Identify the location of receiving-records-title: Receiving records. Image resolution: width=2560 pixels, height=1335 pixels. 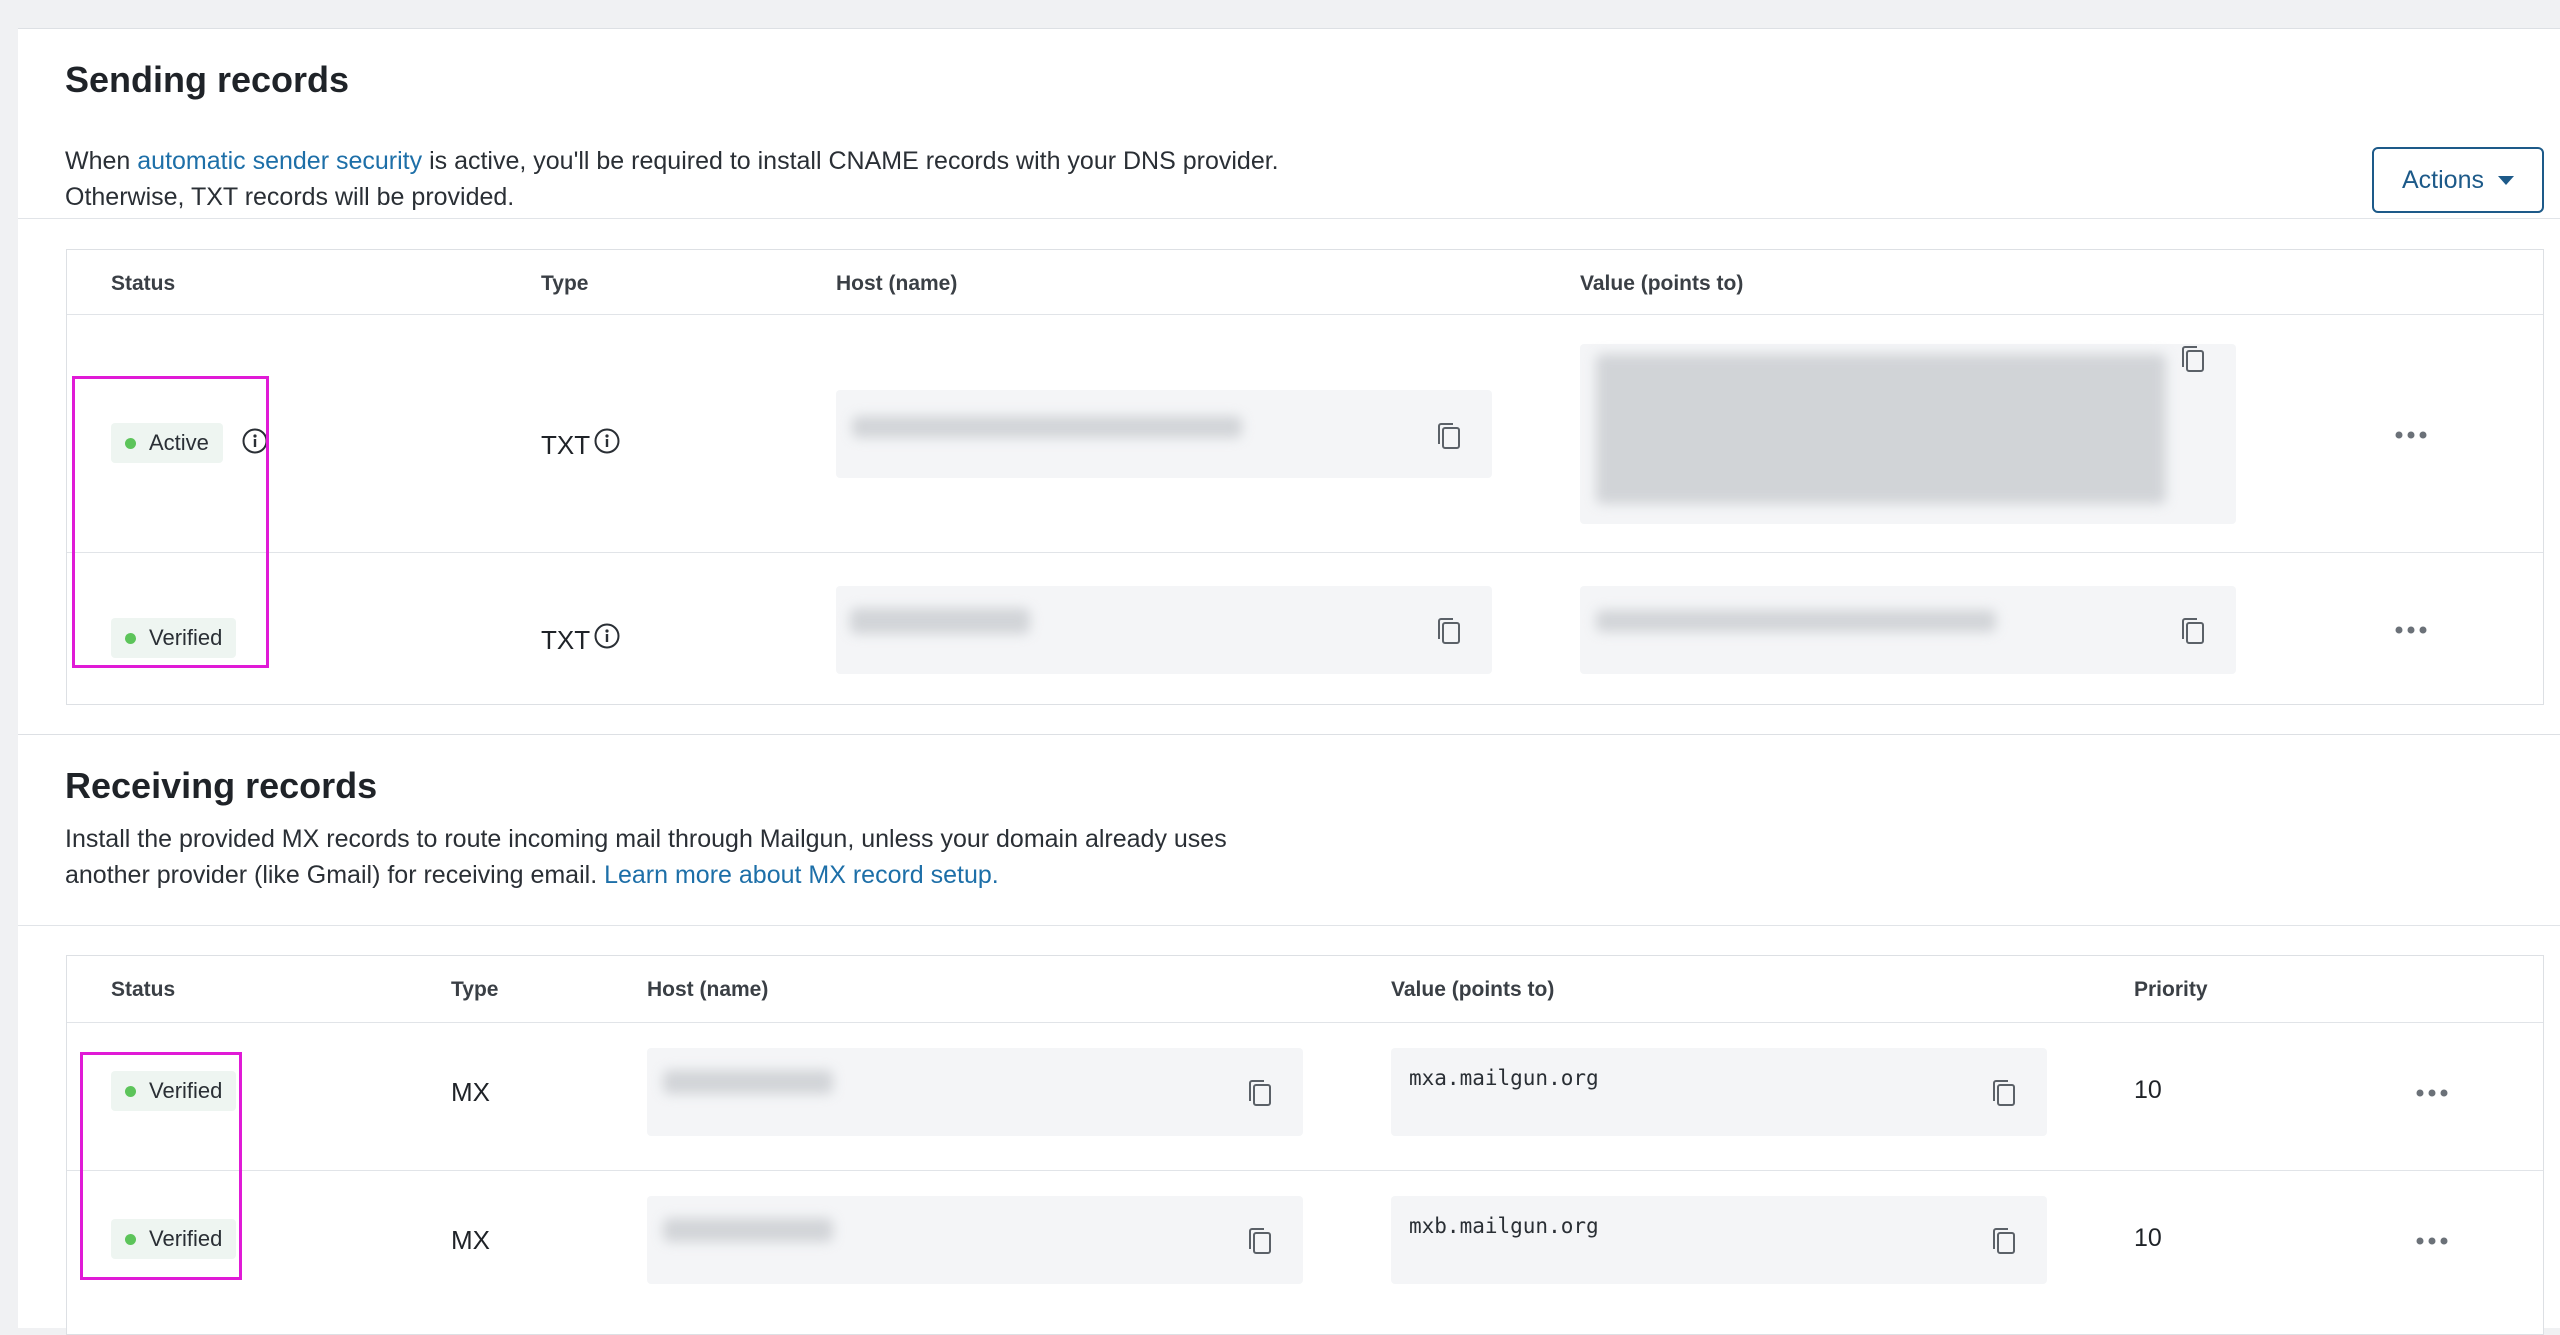
(221, 785).